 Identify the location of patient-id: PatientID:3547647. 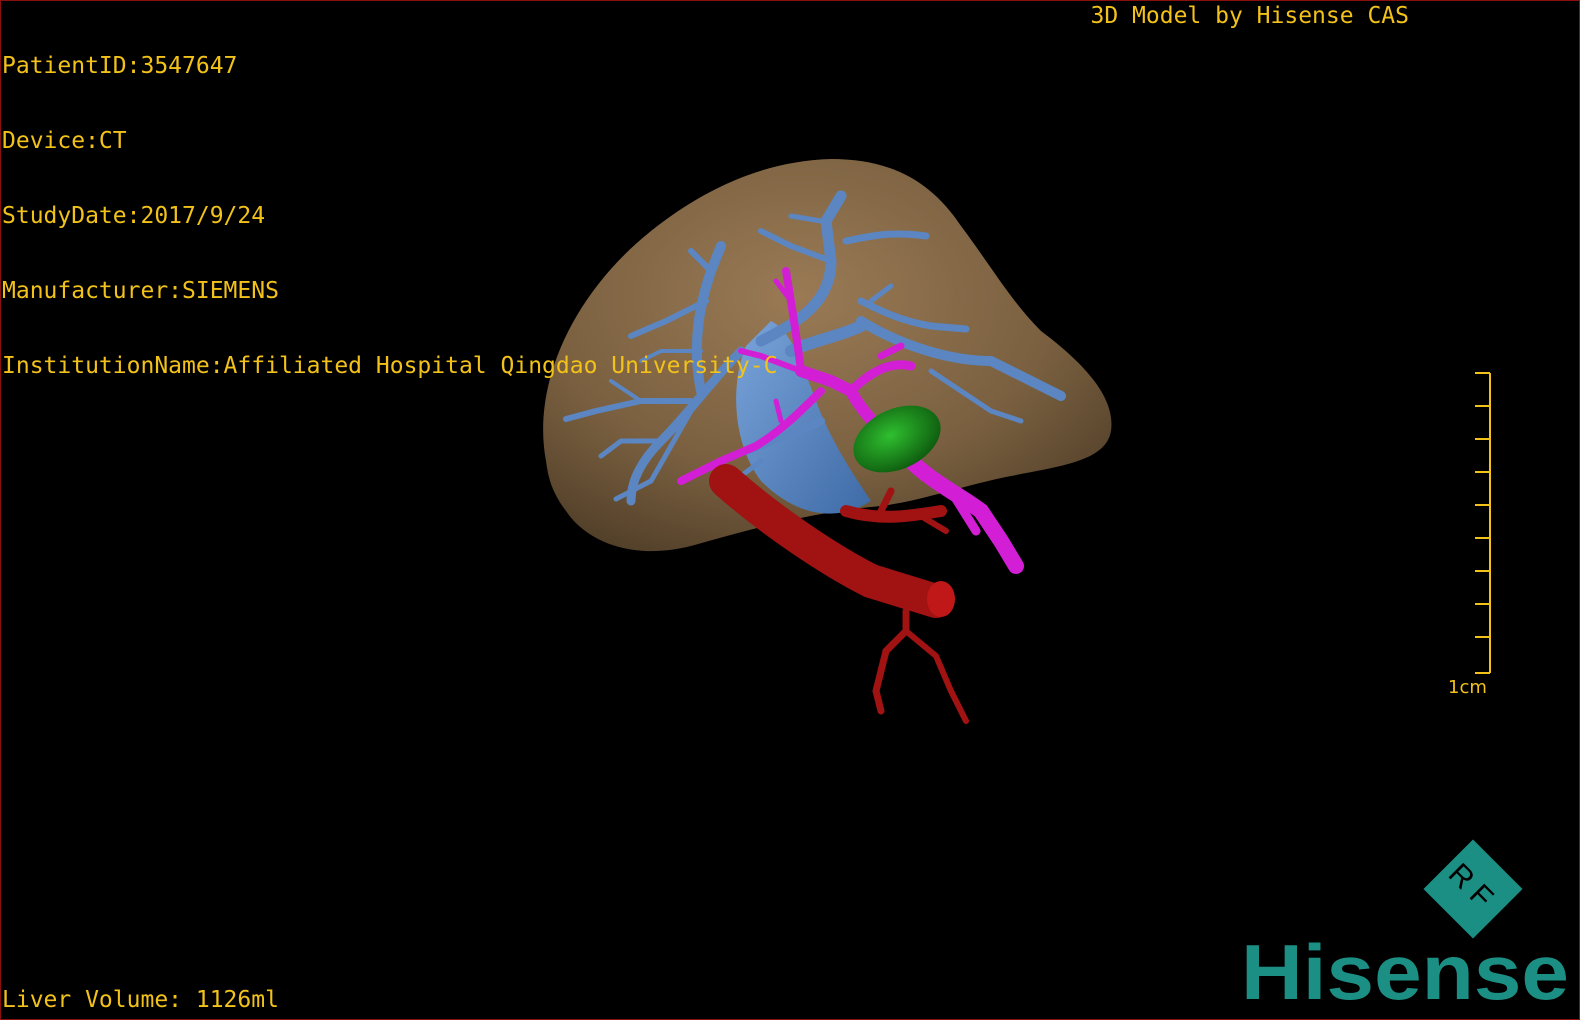
(120, 66).